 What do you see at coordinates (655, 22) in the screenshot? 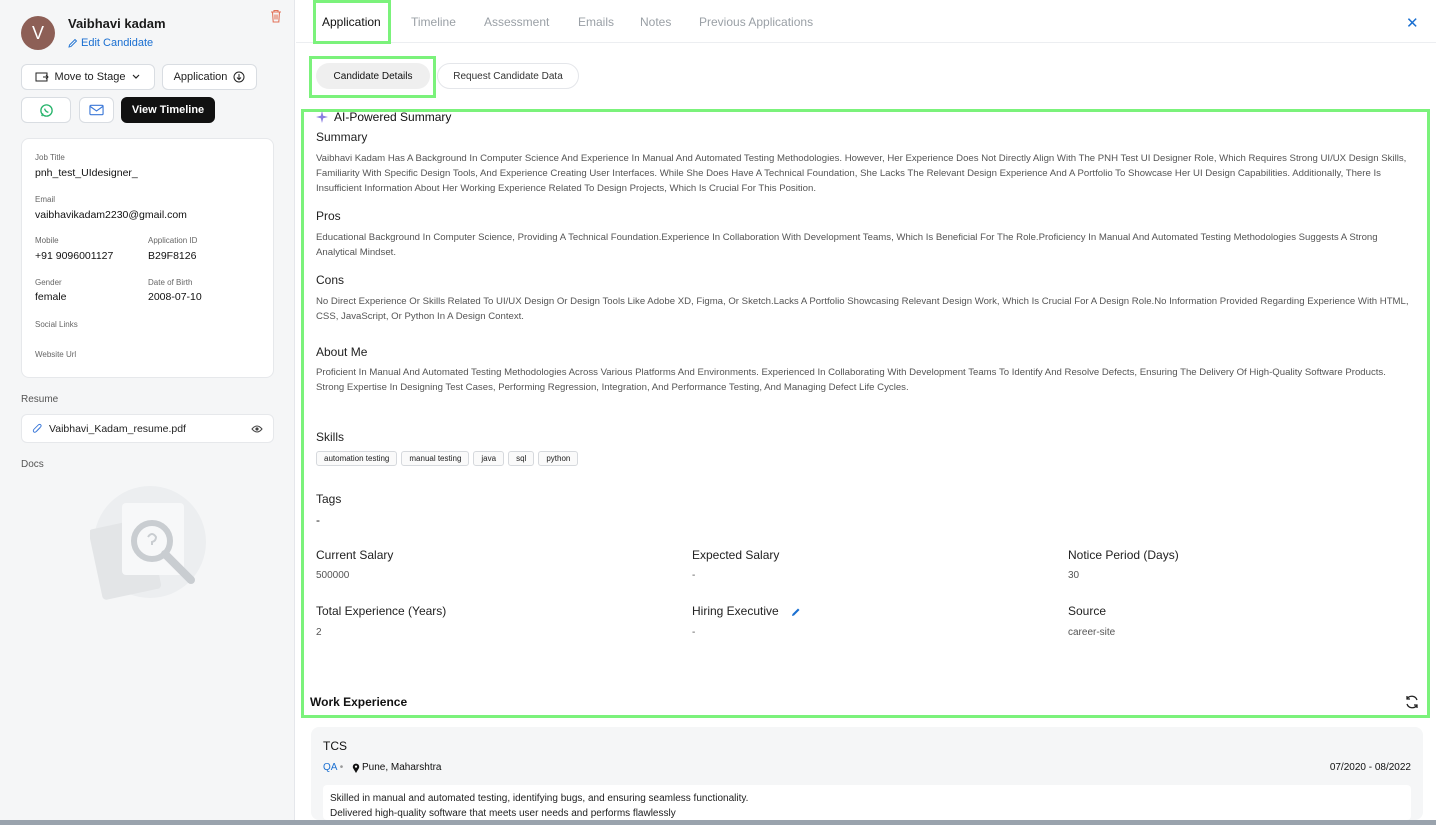
I see `tab-notes: Notes` at bounding box center [655, 22].